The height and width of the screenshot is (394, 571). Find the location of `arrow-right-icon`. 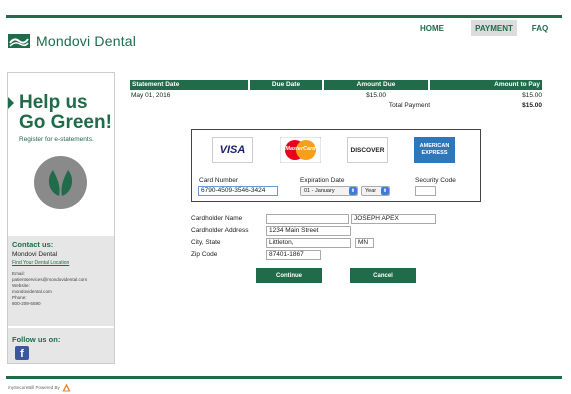

arrow-right-icon is located at coordinates (11, 103).